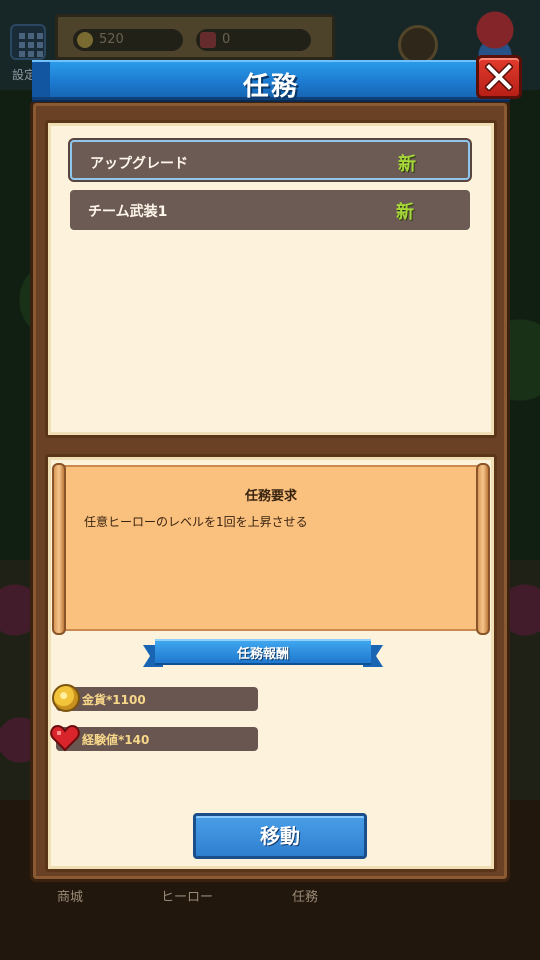  I want to click on quest-item-upgrade: アップグレード 新, so click(270, 160).